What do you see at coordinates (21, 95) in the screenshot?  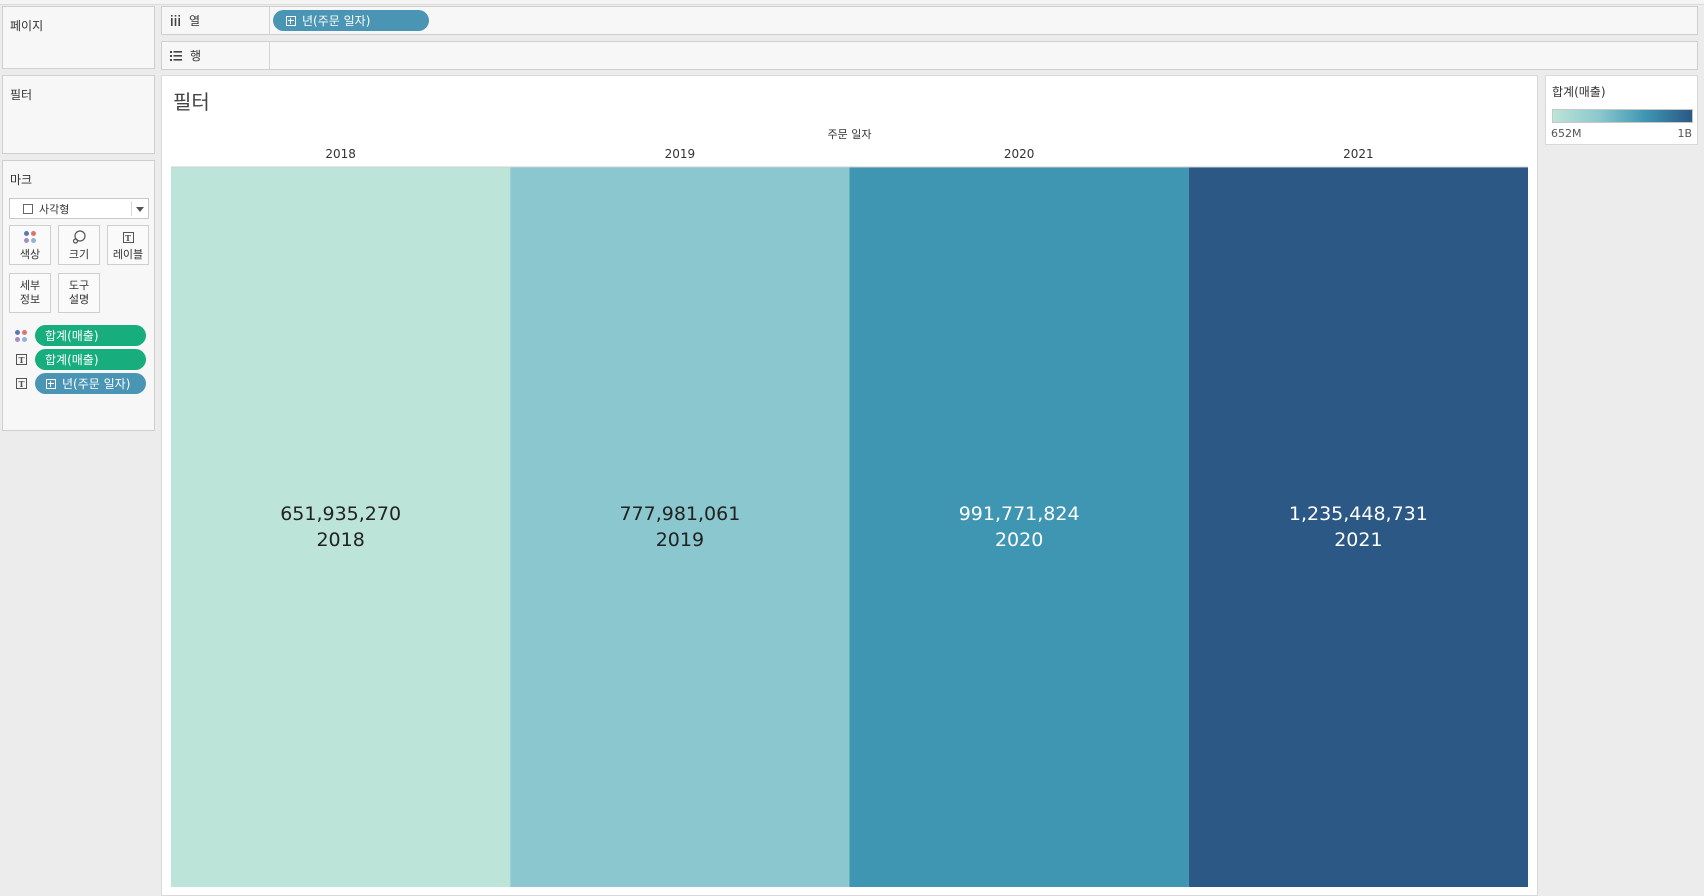 I see `filters-panel-title: 필터` at bounding box center [21, 95].